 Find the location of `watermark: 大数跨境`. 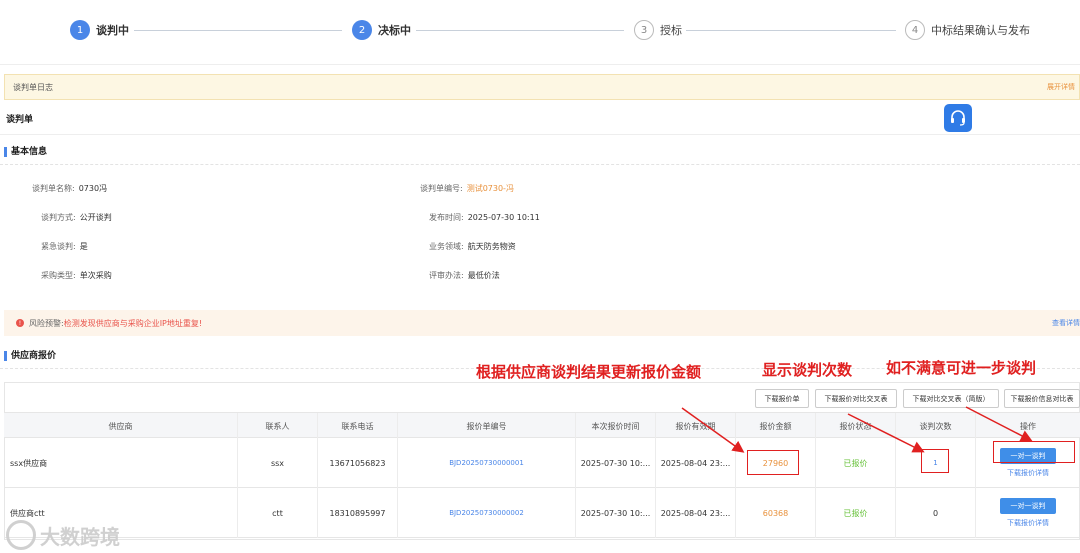

watermark: 大数跨境 is located at coordinates (63, 535).